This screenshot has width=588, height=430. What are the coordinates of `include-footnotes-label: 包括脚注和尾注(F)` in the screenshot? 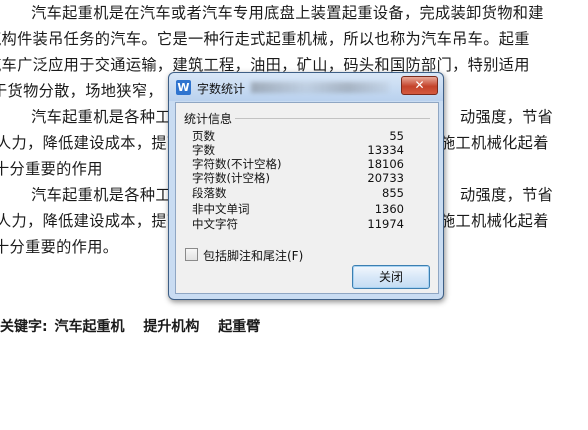 It's located at (253, 255).